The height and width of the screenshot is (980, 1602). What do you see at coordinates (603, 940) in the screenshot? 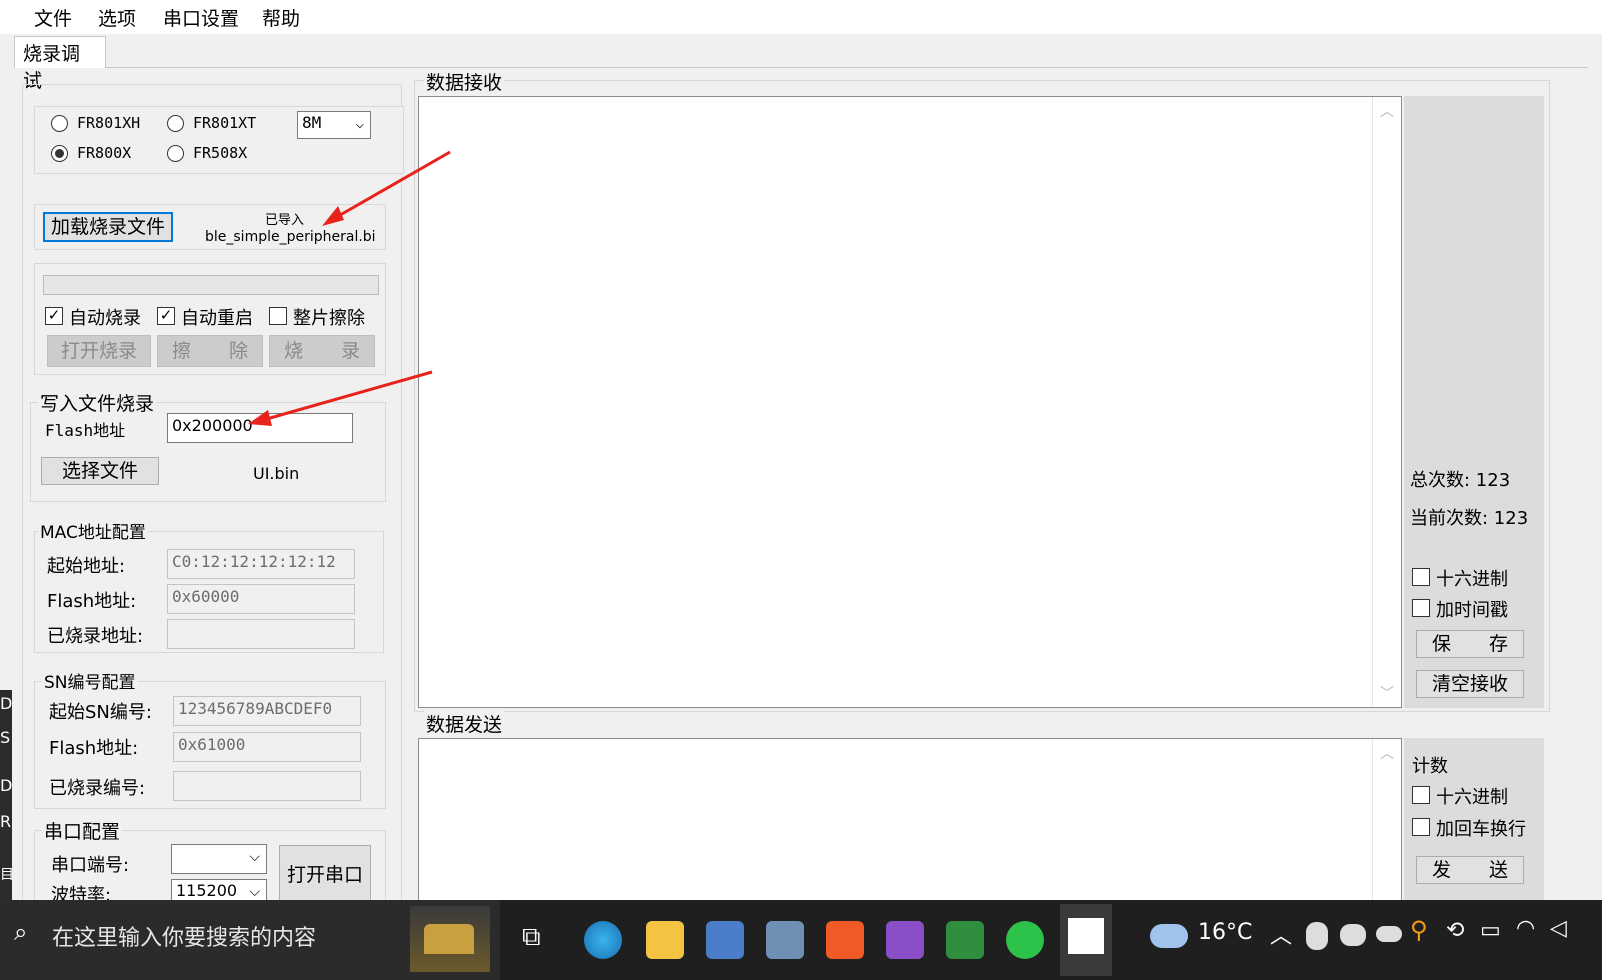
I see `edge-icon` at bounding box center [603, 940].